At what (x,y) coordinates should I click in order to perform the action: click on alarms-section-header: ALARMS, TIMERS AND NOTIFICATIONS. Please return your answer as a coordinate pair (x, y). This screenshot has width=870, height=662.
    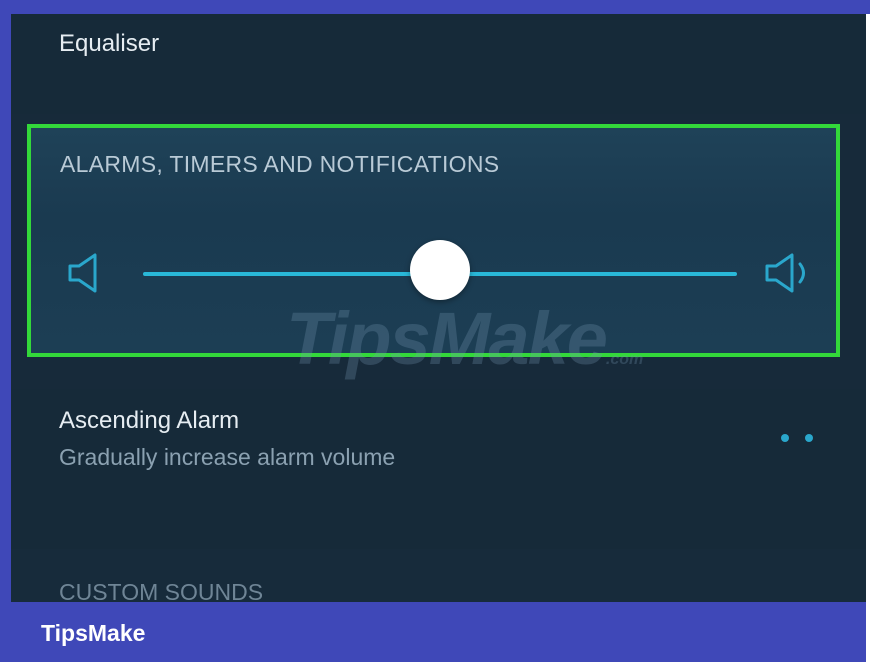
    Looking at the image, I should click on (280, 164).